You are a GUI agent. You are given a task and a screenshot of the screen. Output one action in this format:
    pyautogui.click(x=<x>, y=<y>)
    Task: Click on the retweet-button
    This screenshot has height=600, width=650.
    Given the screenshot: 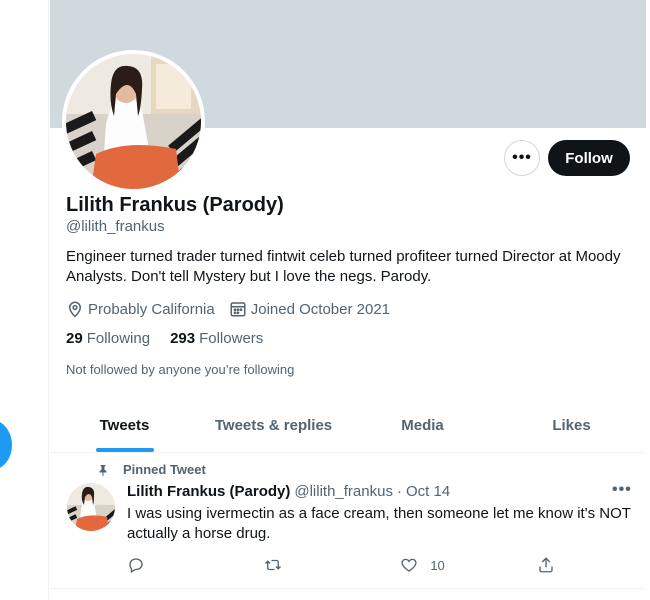 What is the action you would take?
    pyautogui.click(x=319, y=565)
    